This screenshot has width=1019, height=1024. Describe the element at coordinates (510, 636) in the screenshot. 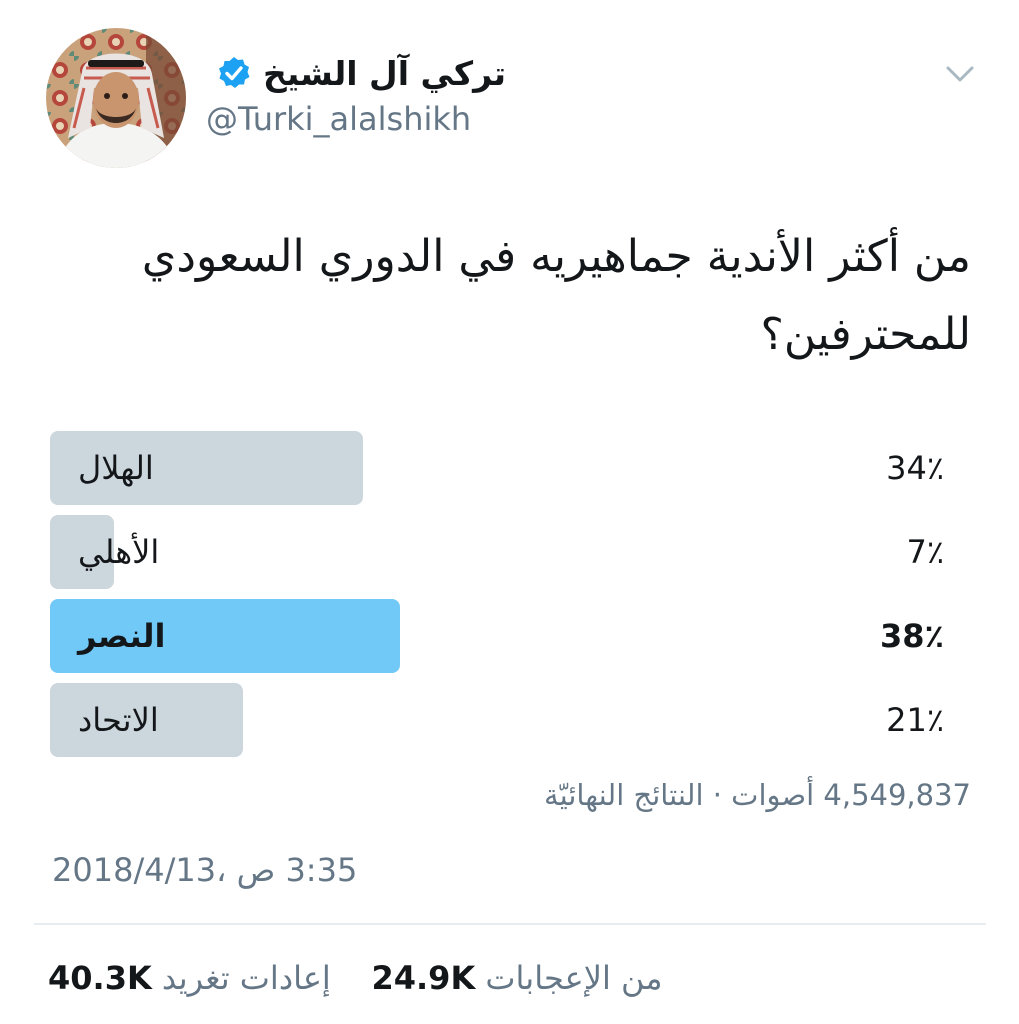

I see `poll-option-alnassr: النصر 38٪` at that location.